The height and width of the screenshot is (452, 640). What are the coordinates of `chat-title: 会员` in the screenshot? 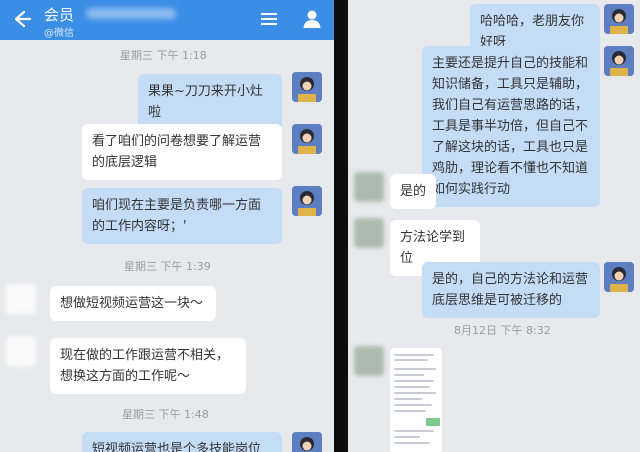 It's located at (59, 15).